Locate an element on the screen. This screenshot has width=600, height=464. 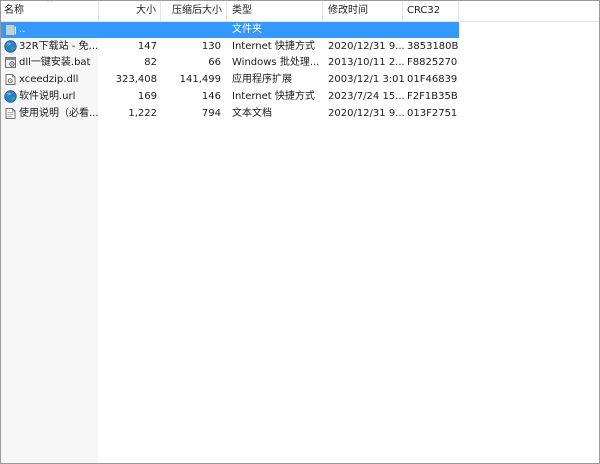
file-size: 1,222 is located at coordinates (142, 113).